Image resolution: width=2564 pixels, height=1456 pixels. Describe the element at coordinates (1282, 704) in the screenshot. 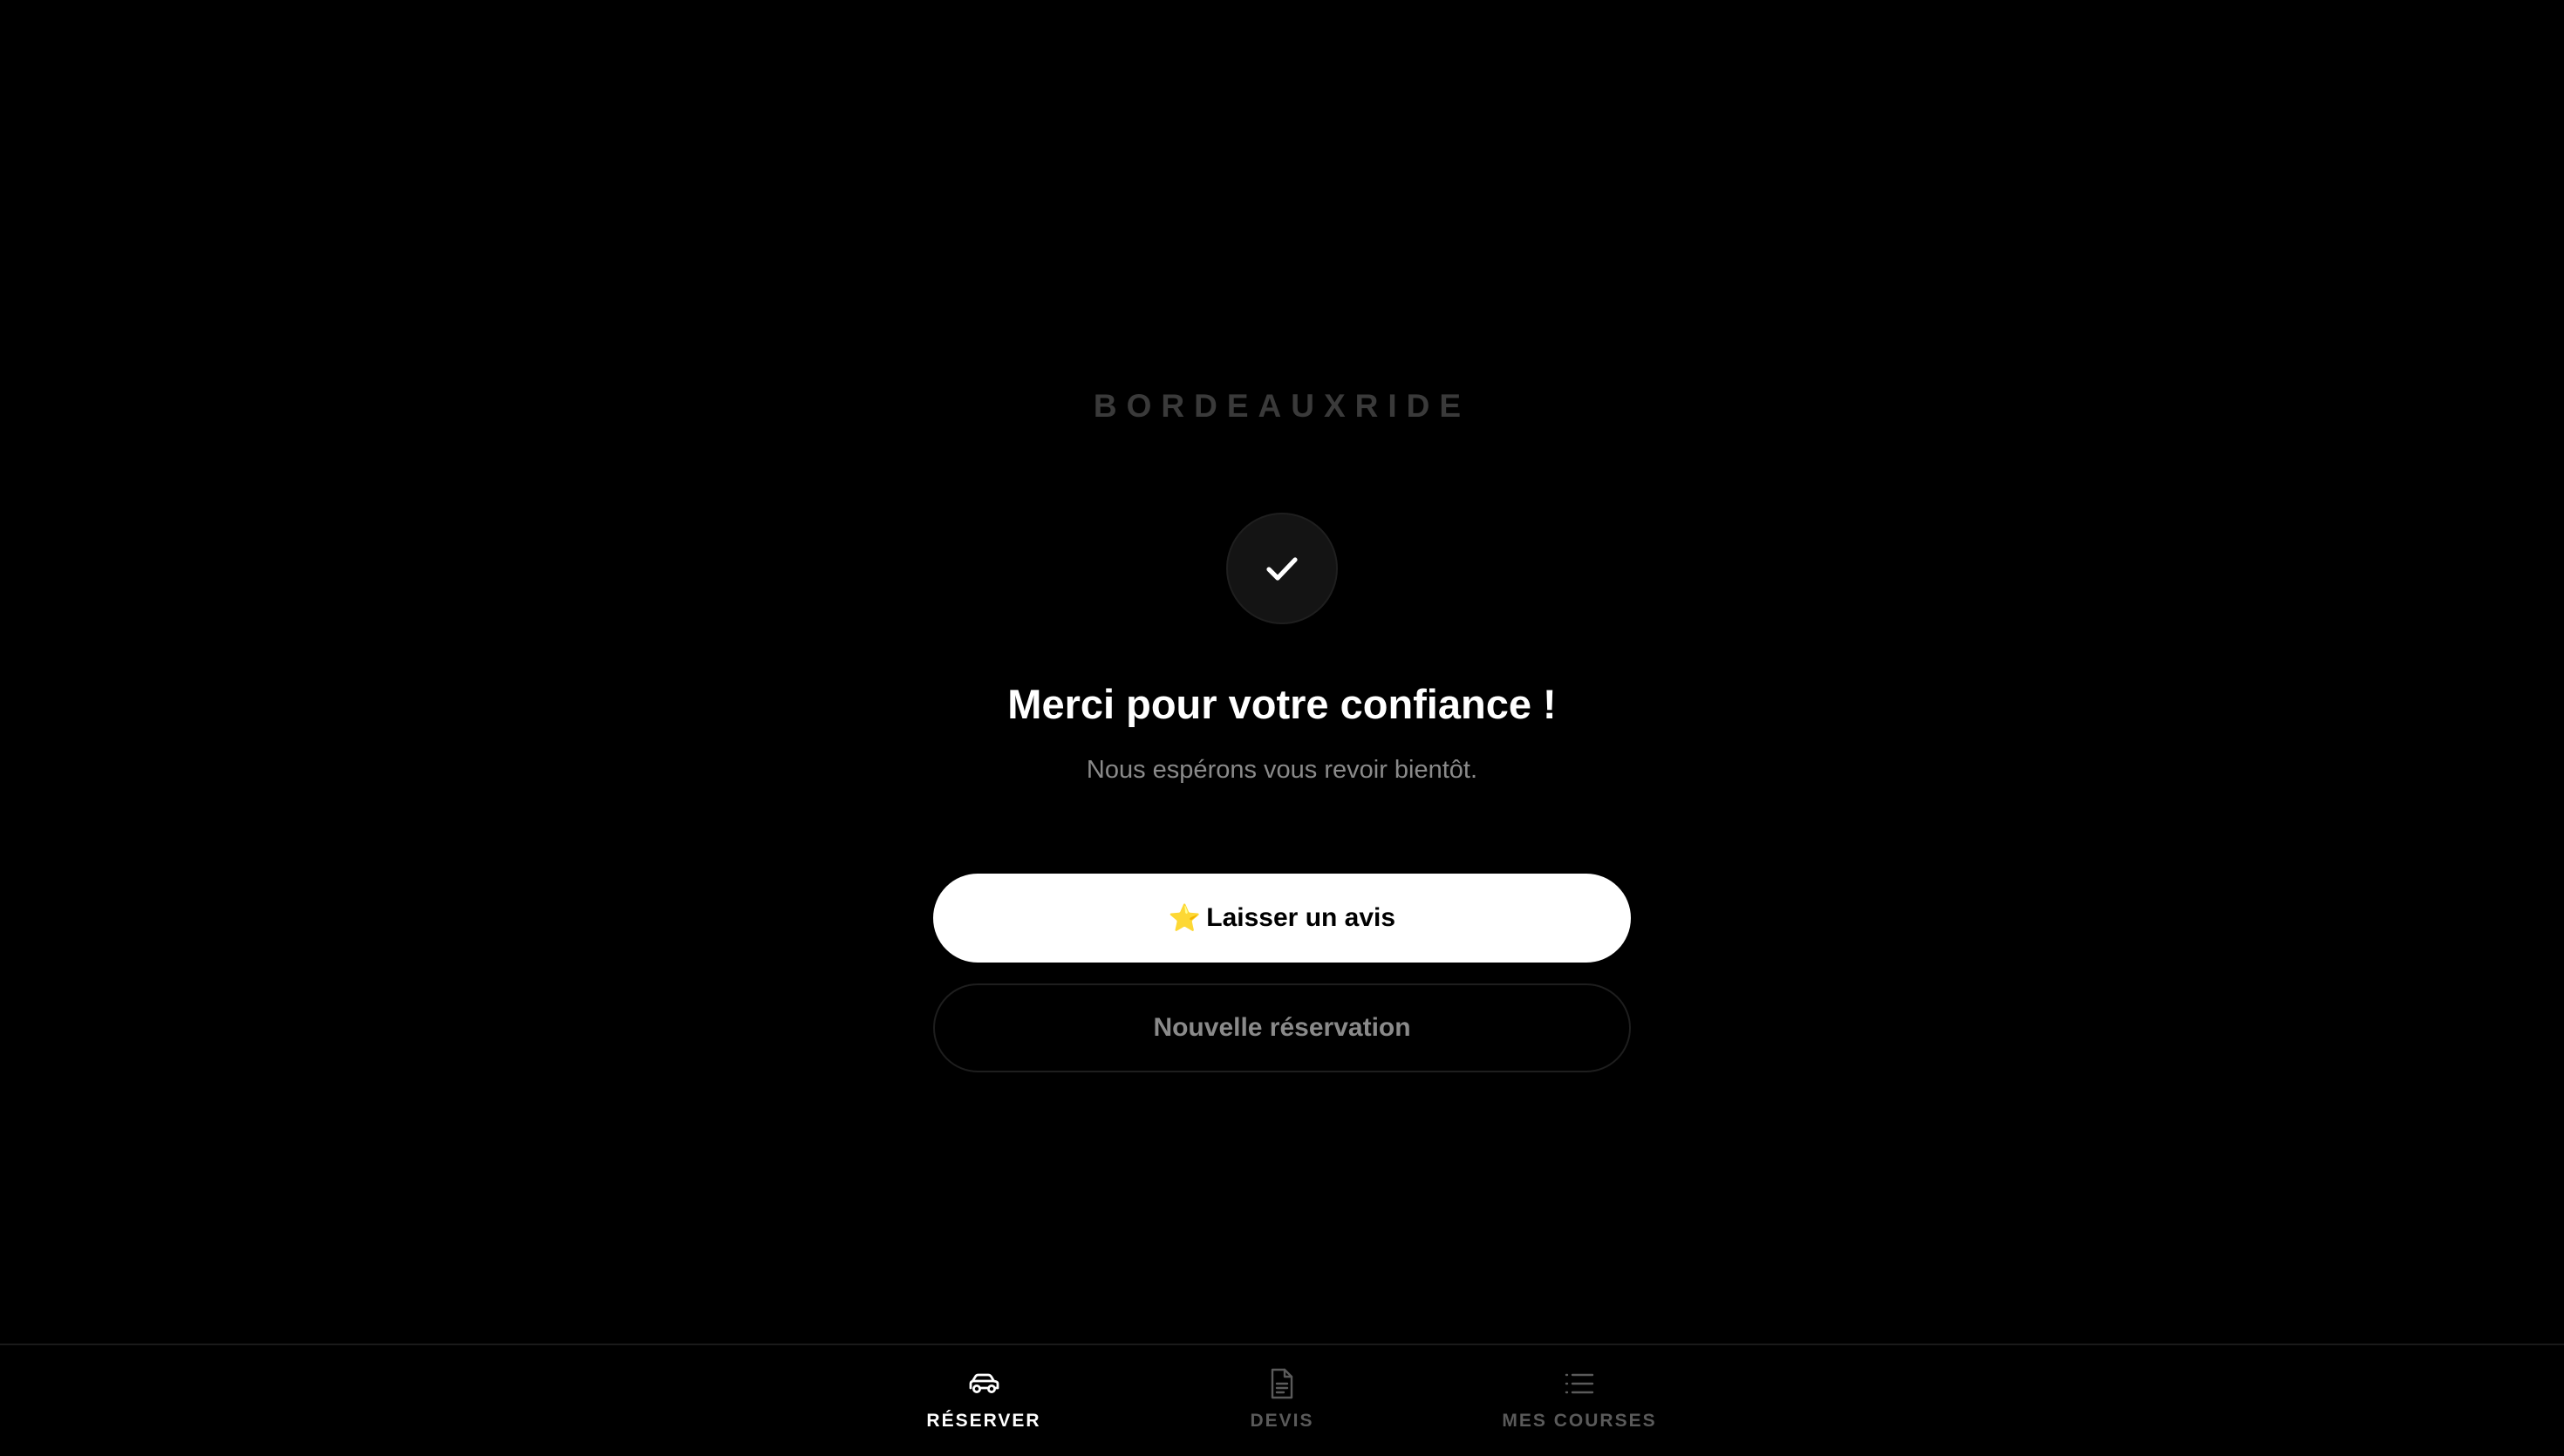

I see `page-title: Merci pour votre confiance !` at that location.